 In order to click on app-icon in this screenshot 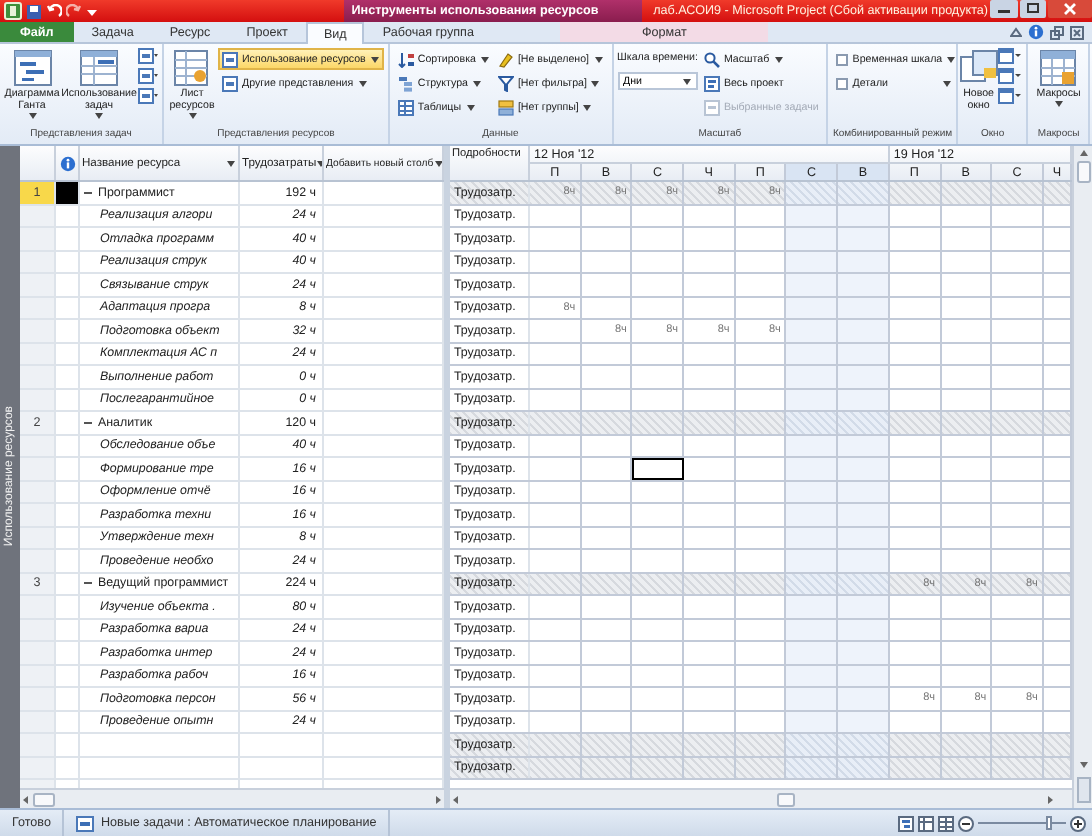, I will do `click(13, 11)`.